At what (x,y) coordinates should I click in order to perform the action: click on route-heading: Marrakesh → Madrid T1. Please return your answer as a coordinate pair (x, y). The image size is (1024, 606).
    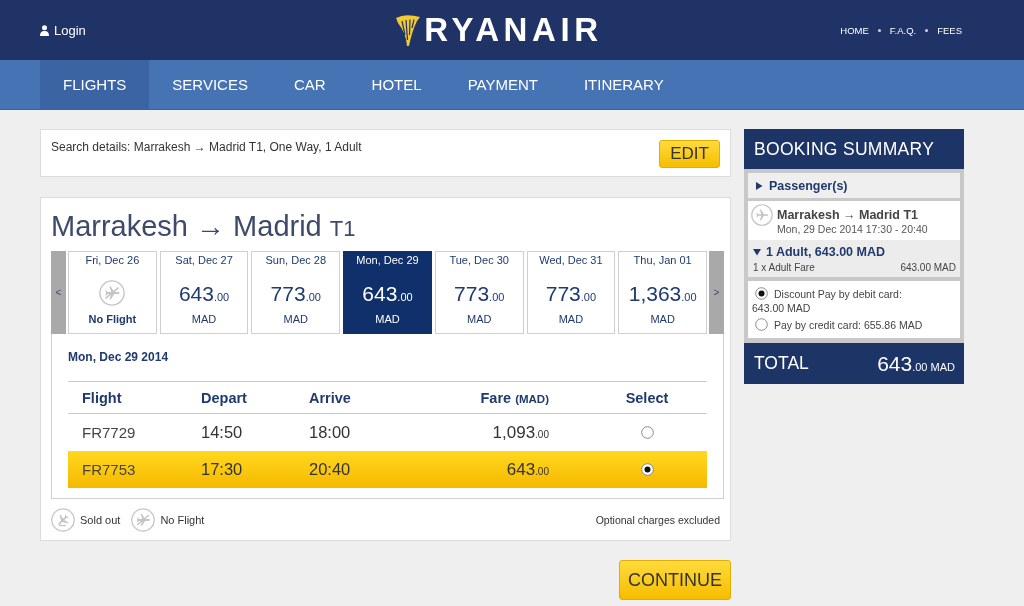
    Looking at the image, I should click on (204, 226).